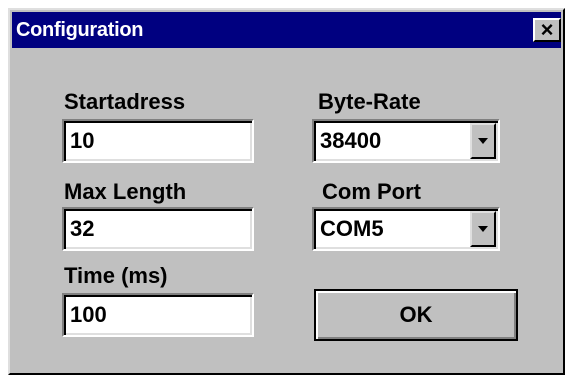  I want to click on title-bar: Configuration ×, so click(286, 30).